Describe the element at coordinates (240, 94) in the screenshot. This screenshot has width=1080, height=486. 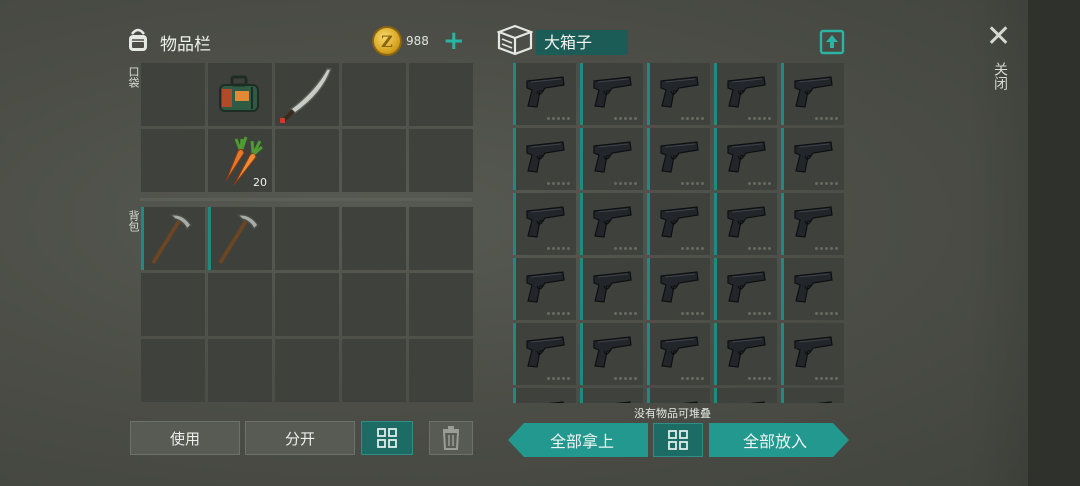
I see `pocket-slot-first-aid-bag` at that location.